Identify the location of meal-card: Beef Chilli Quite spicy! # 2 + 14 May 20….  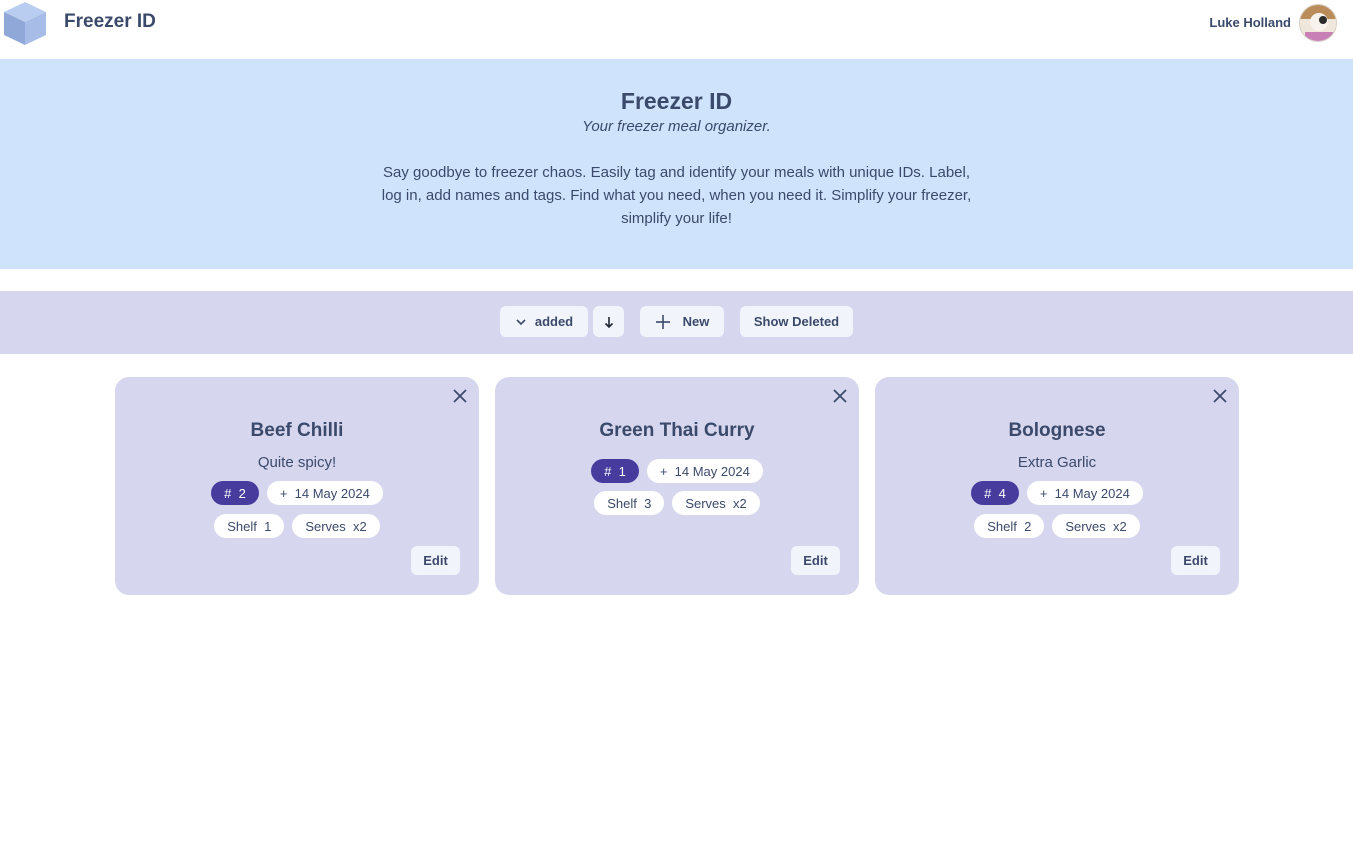
(297, 486).